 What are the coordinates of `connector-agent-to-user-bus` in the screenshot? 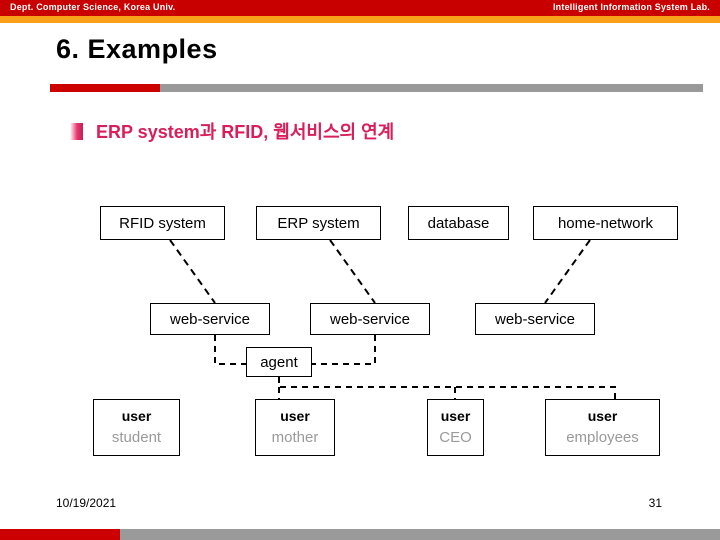 It's located at (447, 388).